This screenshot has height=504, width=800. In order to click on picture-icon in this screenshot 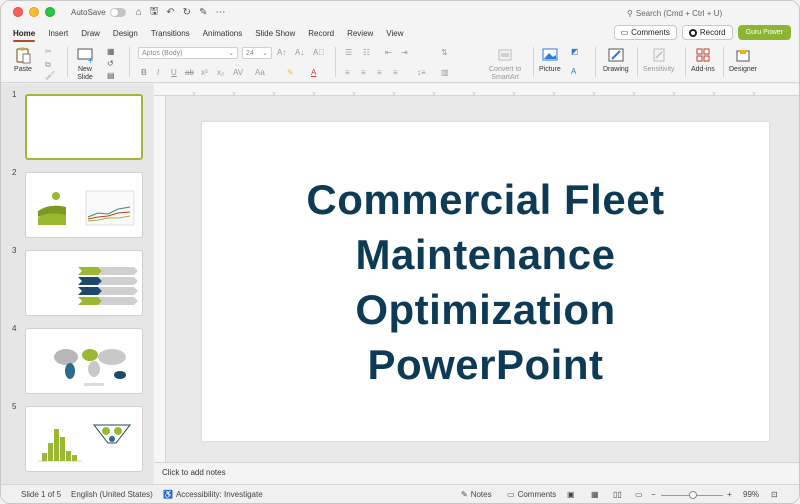, I will do `click(550, 55)`.